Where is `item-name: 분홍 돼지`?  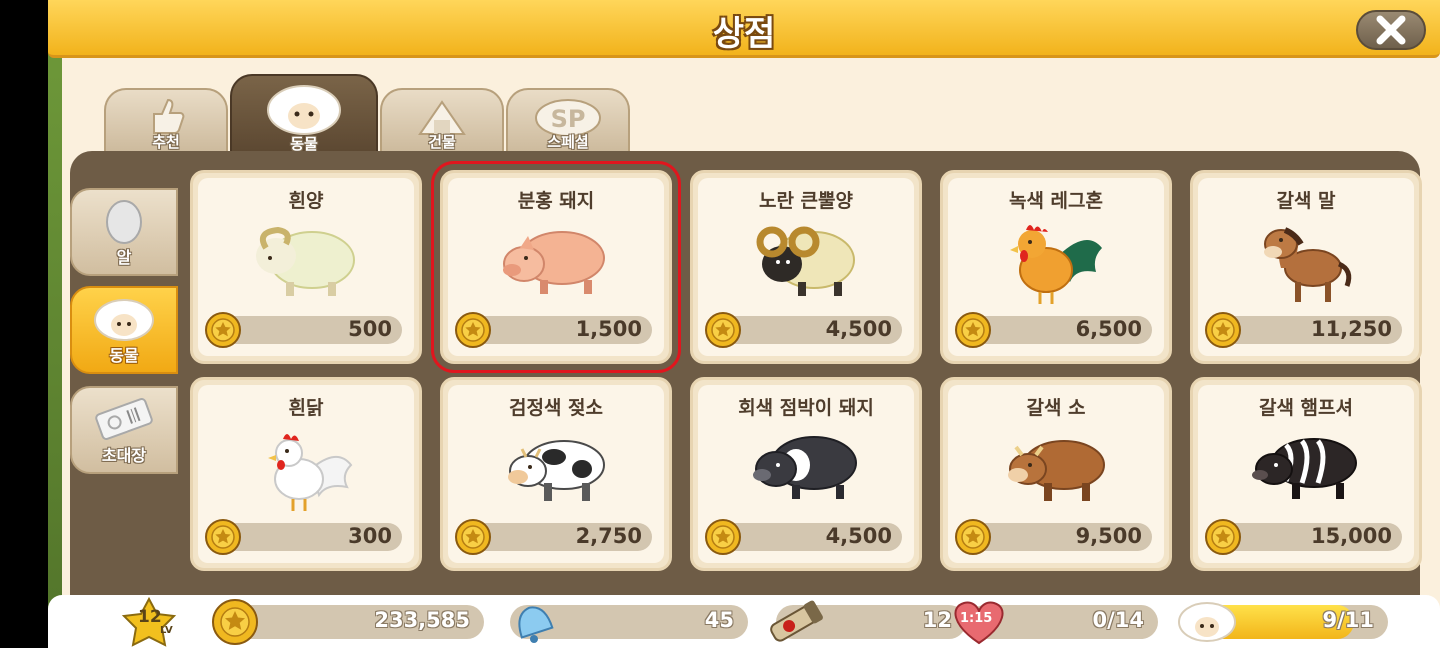
item-name: 분홍 돼지 is located at coordinates (556, 201).